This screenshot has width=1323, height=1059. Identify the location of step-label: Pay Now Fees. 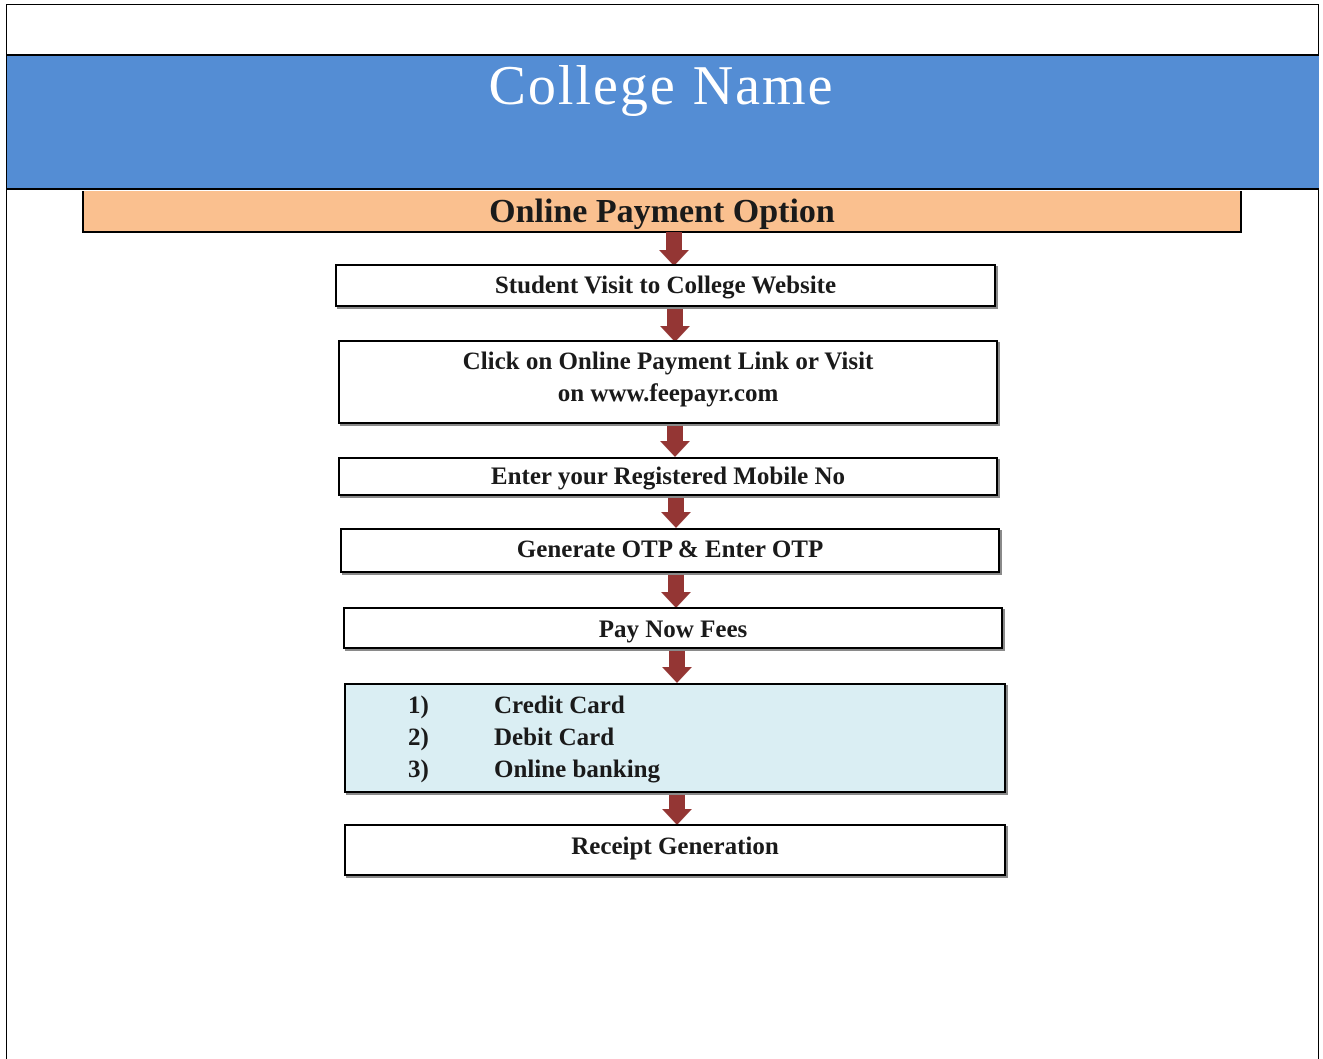
(673, 629).